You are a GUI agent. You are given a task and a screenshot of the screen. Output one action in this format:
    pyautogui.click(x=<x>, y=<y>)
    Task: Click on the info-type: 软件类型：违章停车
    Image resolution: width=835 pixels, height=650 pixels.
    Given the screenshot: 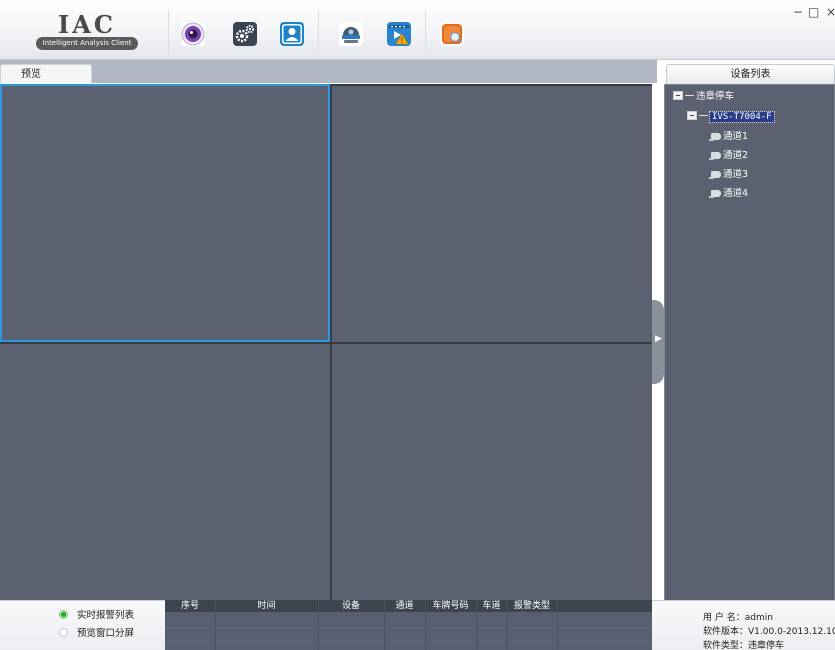 What is the action you would take?
    pyautogui.click(x=743, y=645)
    